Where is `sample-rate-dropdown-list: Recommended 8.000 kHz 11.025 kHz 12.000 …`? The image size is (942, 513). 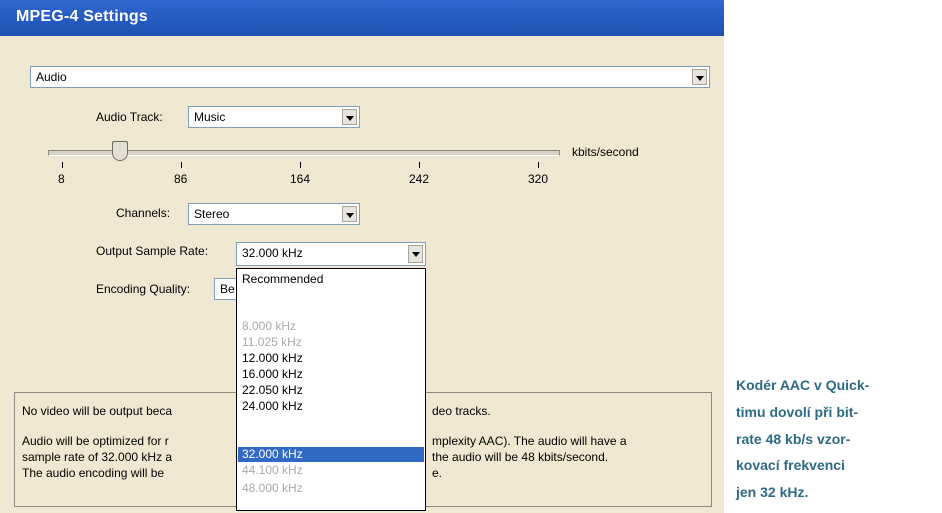 sample-rate-dropdown-list: Recommended 8.000 kHz 11.025 kHz 12.000 … is located at coordinates (331, 389).